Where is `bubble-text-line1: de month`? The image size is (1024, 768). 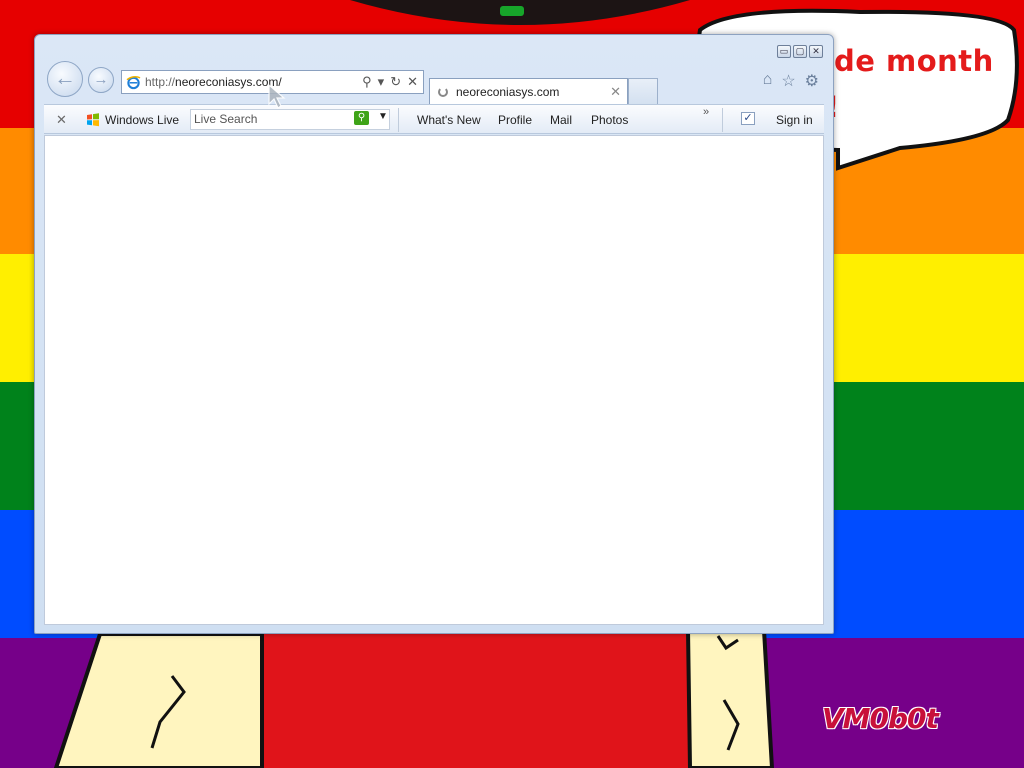 bubble-text-line1: de month is located at coordinates (914, 61).